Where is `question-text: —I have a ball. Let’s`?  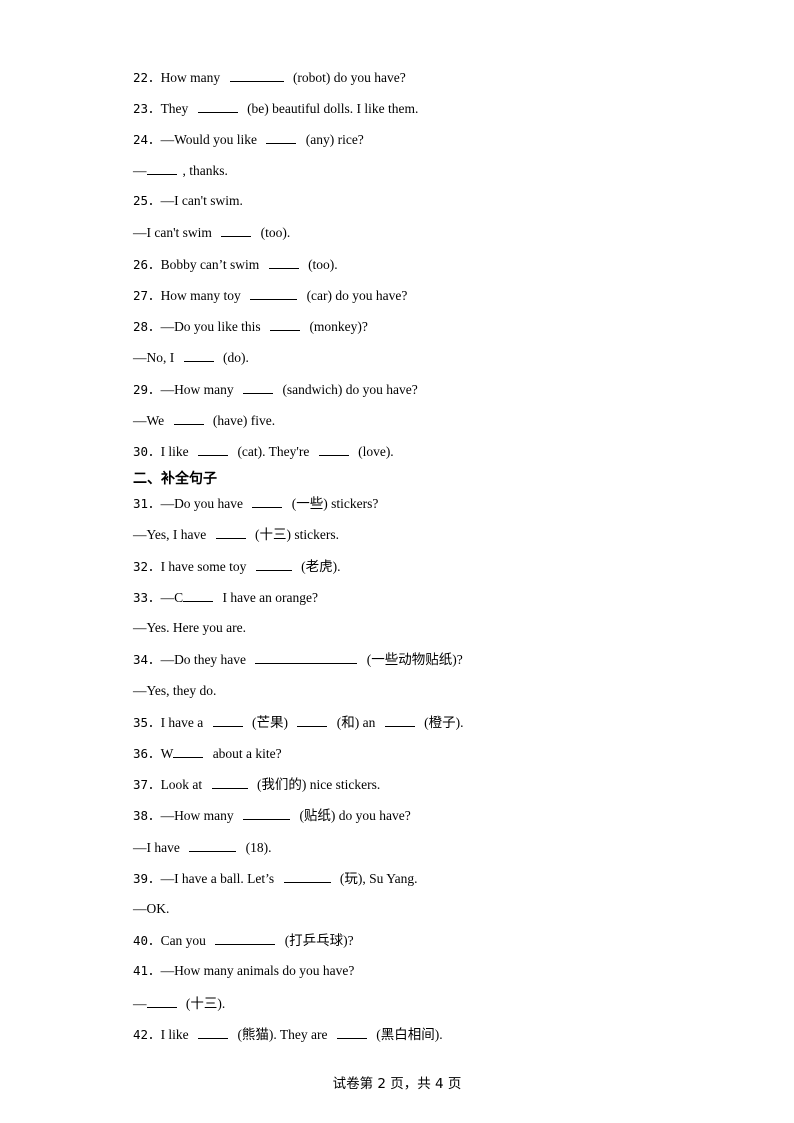 question-text: —I have a ball. Let’s is located at coordinates (219, 878).